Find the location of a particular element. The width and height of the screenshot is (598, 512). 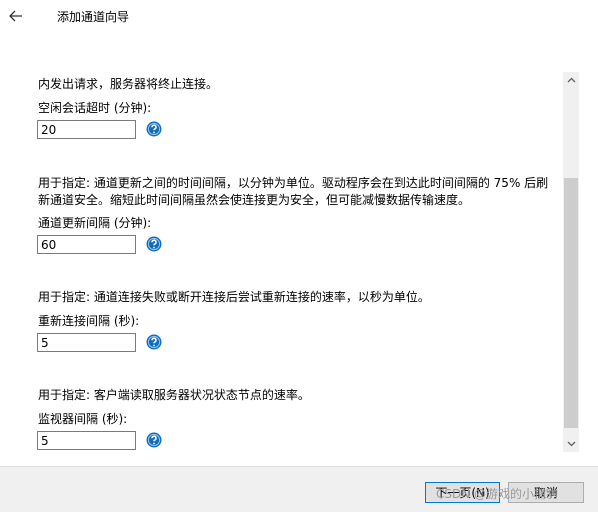

reconnect-interval-label: 重新连接间隔 (秒): is located at coordinates (89, 321).